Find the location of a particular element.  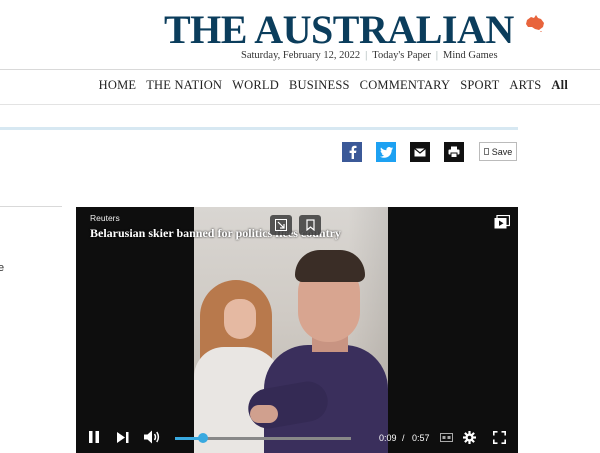

popout-icon is located at coordinates (281, 225).